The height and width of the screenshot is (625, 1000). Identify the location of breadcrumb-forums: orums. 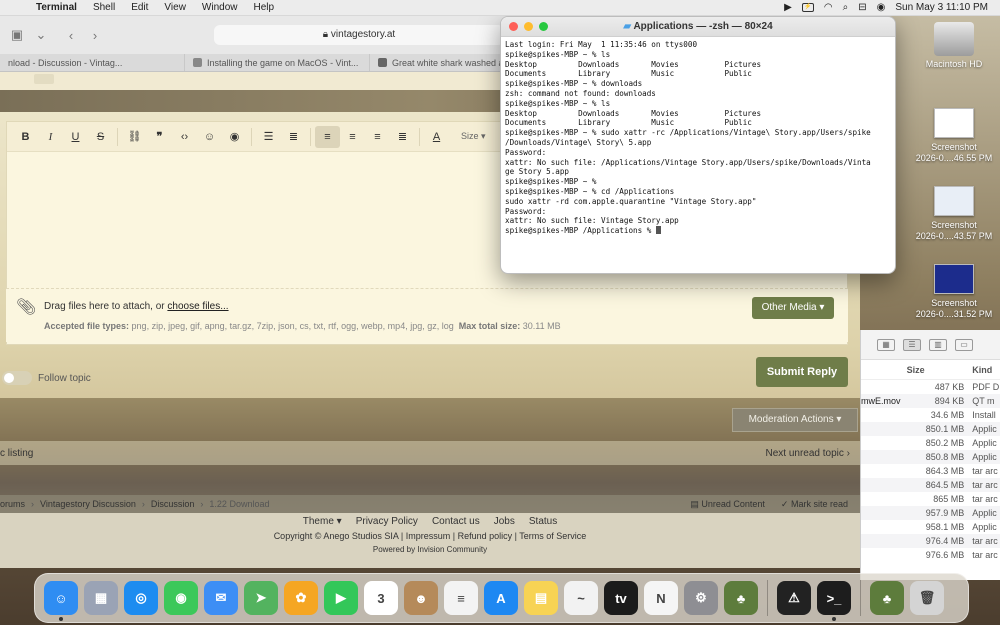
(12, 504).